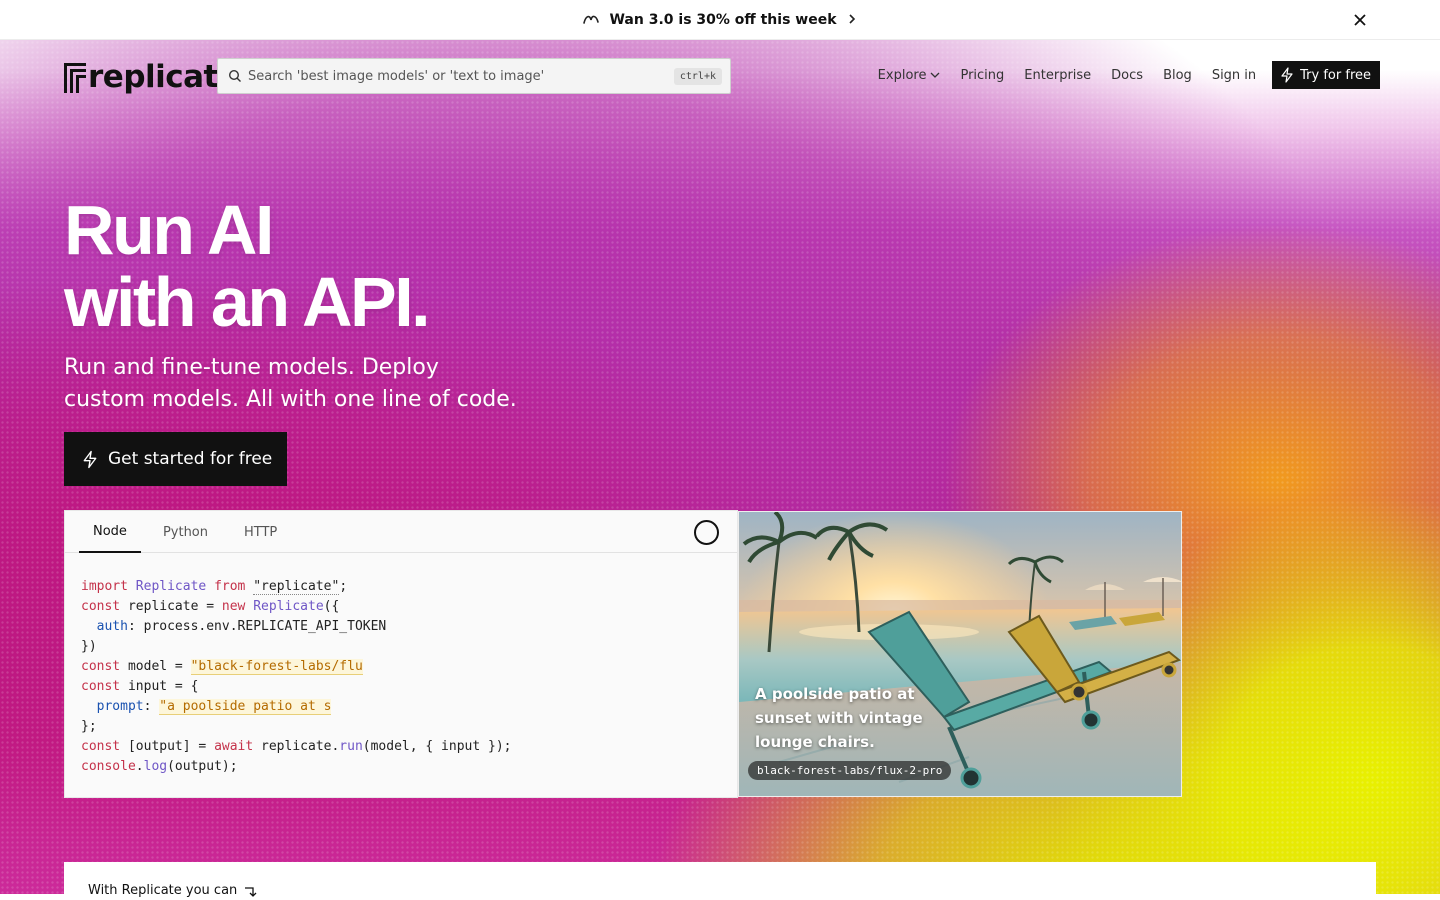 The width and height of the screenshot is (1440, 900). I want to click on hero-title: Run AI with an API., so click(247, 266).